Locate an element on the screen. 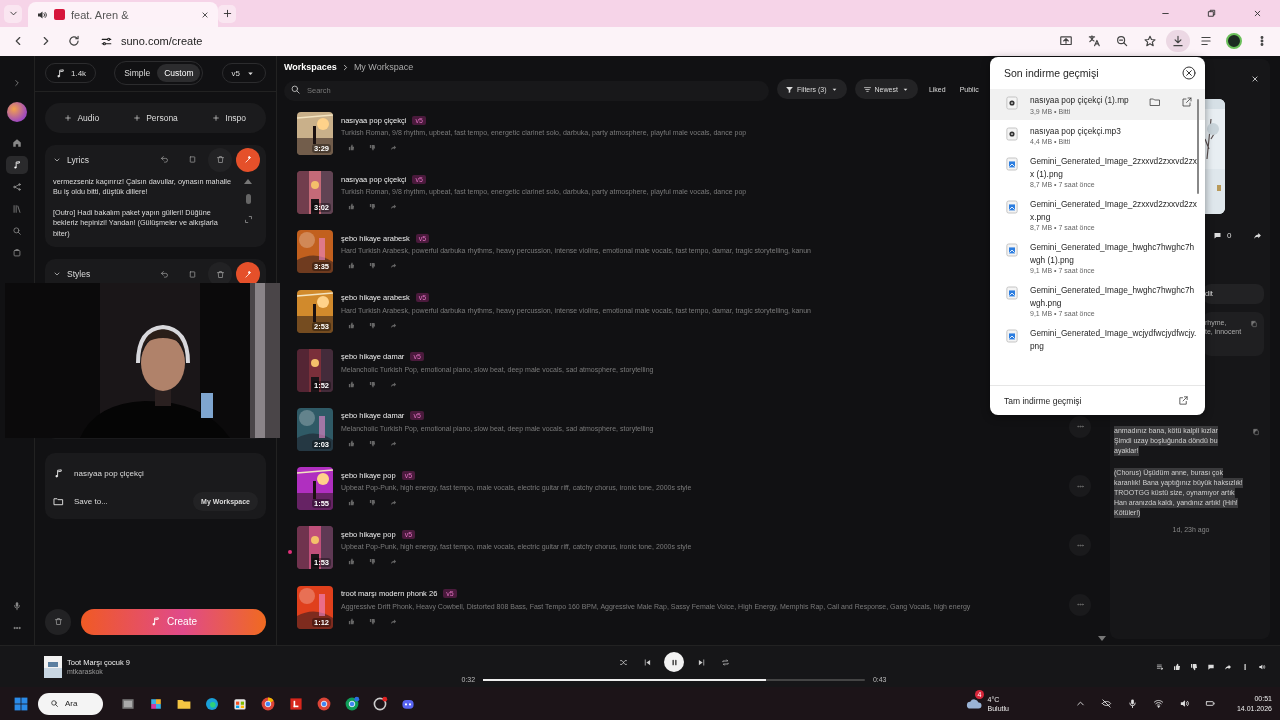 The width and height of the screenshot is (1280, 720). breadcrumb-current: My Workspace is located at coordinates (383, 67).